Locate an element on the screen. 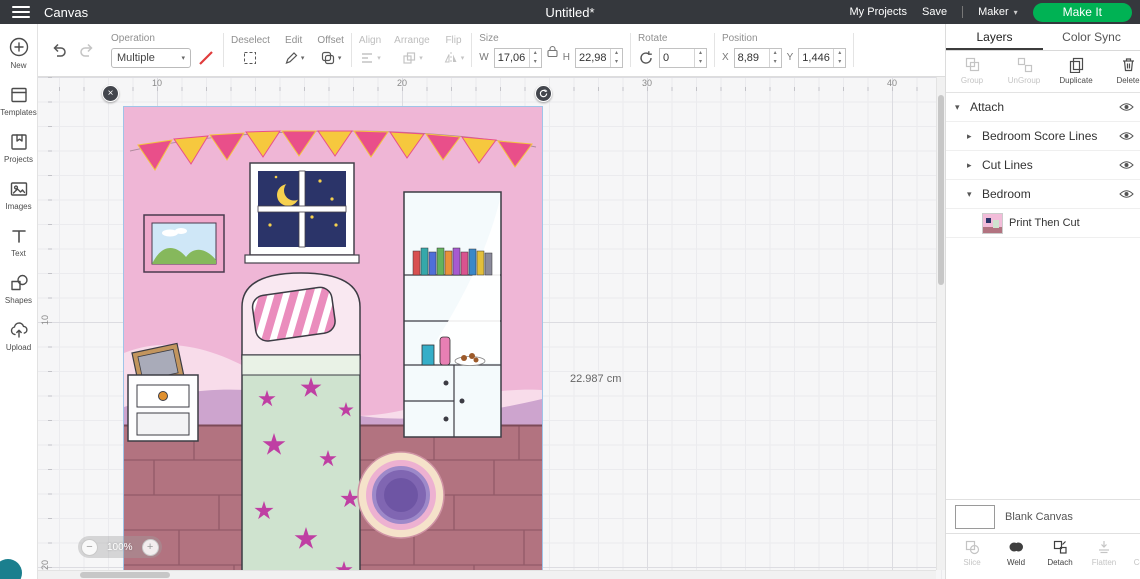  tab-layers: Layers is located at coordinates (994, 37).